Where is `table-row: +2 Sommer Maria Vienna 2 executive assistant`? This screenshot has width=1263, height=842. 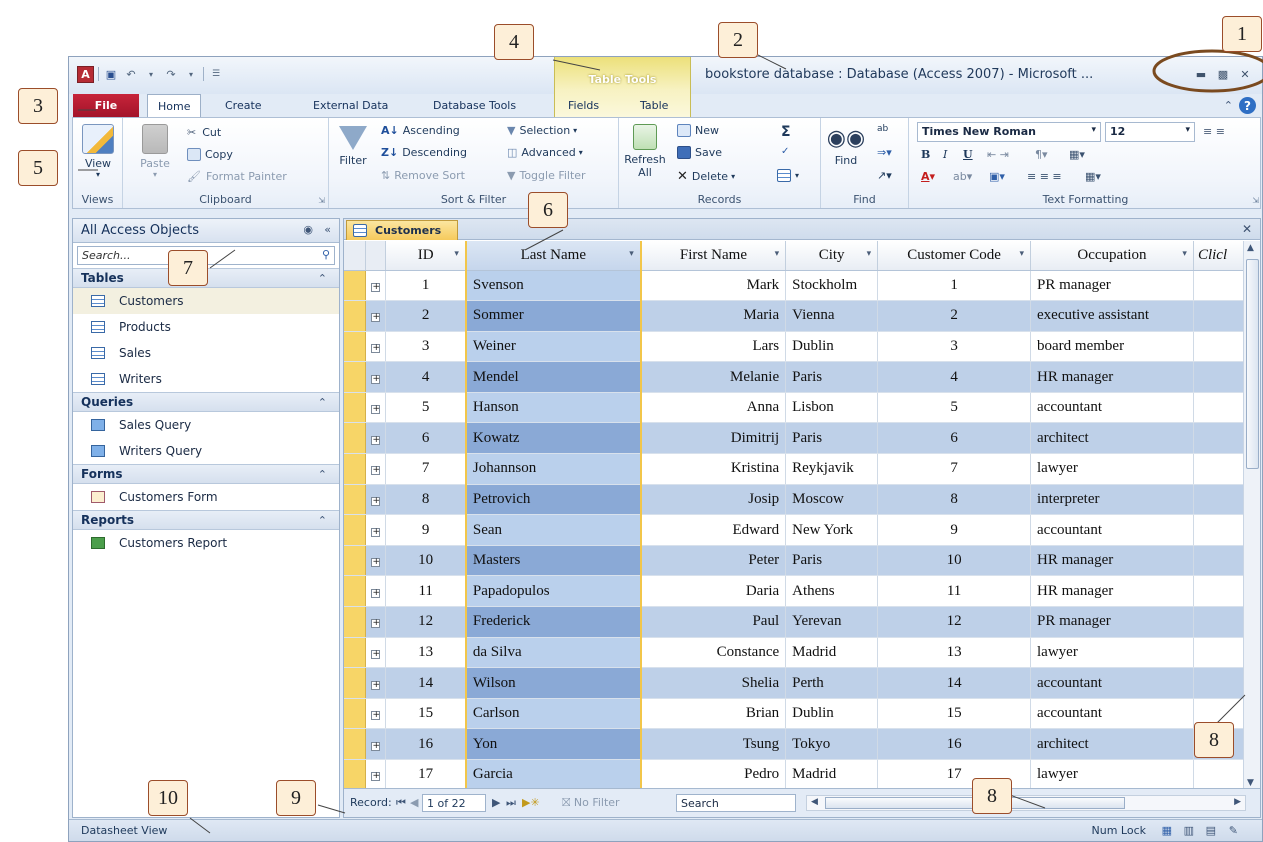
table-row: +2 Sommer Maria Vienna 2 executive assistant is located at coordinates (794, 316).